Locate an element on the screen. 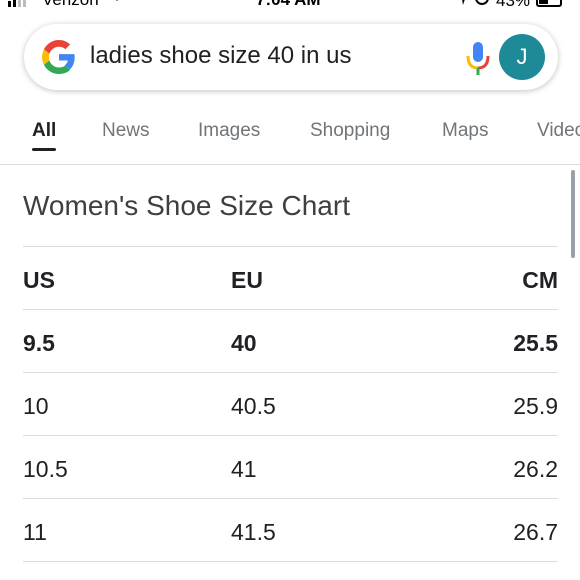 The height and width of the screenshot is (580, 580). signal-icon is located at coordinates (17, 3).